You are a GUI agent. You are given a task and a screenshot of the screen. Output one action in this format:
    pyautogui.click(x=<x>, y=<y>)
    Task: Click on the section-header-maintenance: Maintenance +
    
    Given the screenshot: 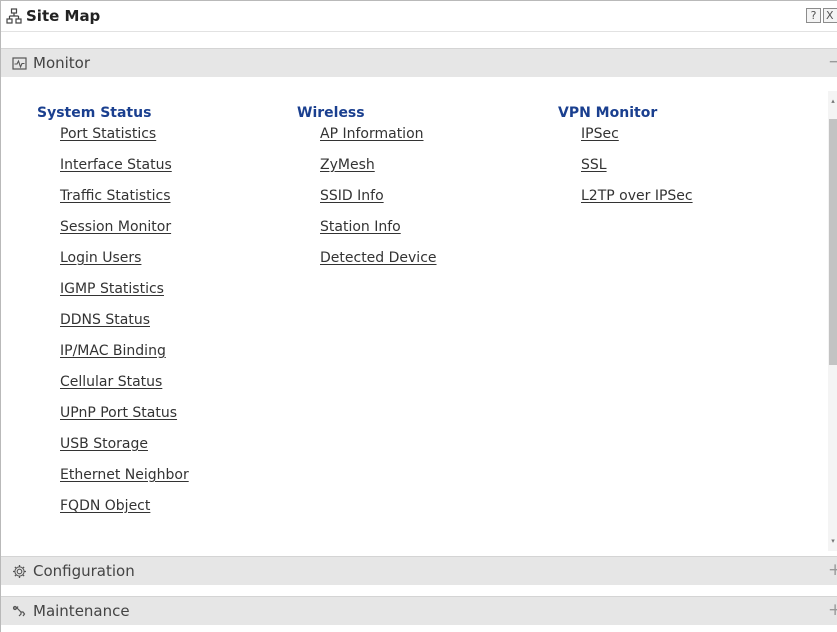 What is the action you would take?
    pyautogui.click(x=419, y=610)
    